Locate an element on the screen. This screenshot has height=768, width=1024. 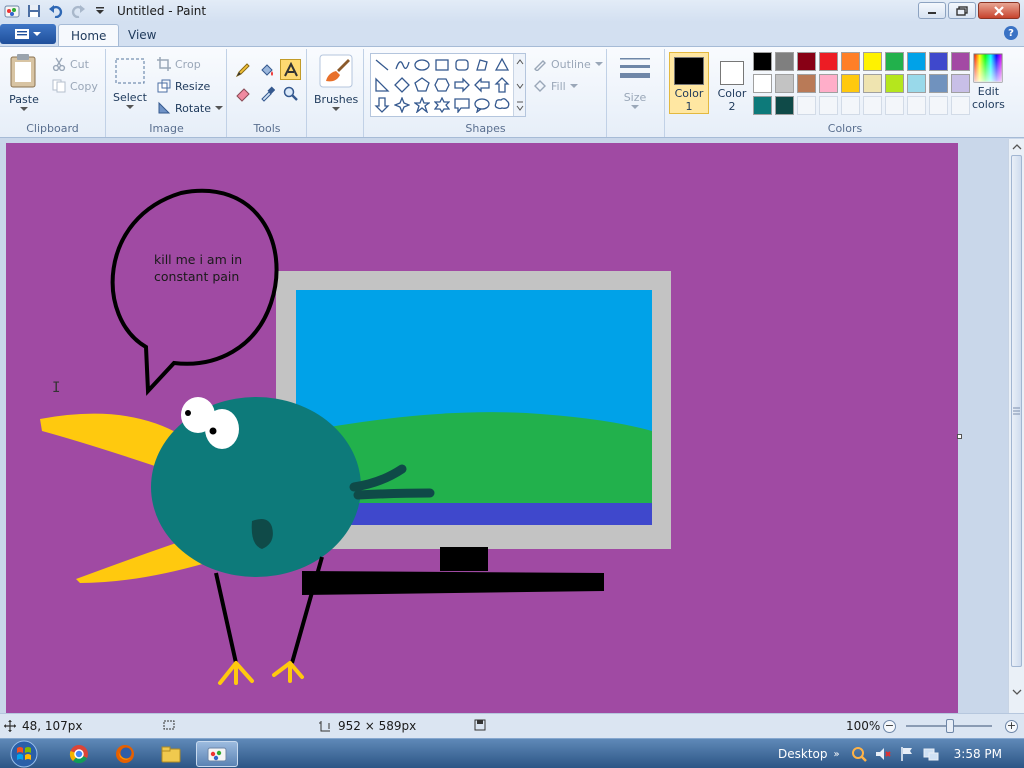
hexagon-shape-icon is located at coordinates (441, 84).